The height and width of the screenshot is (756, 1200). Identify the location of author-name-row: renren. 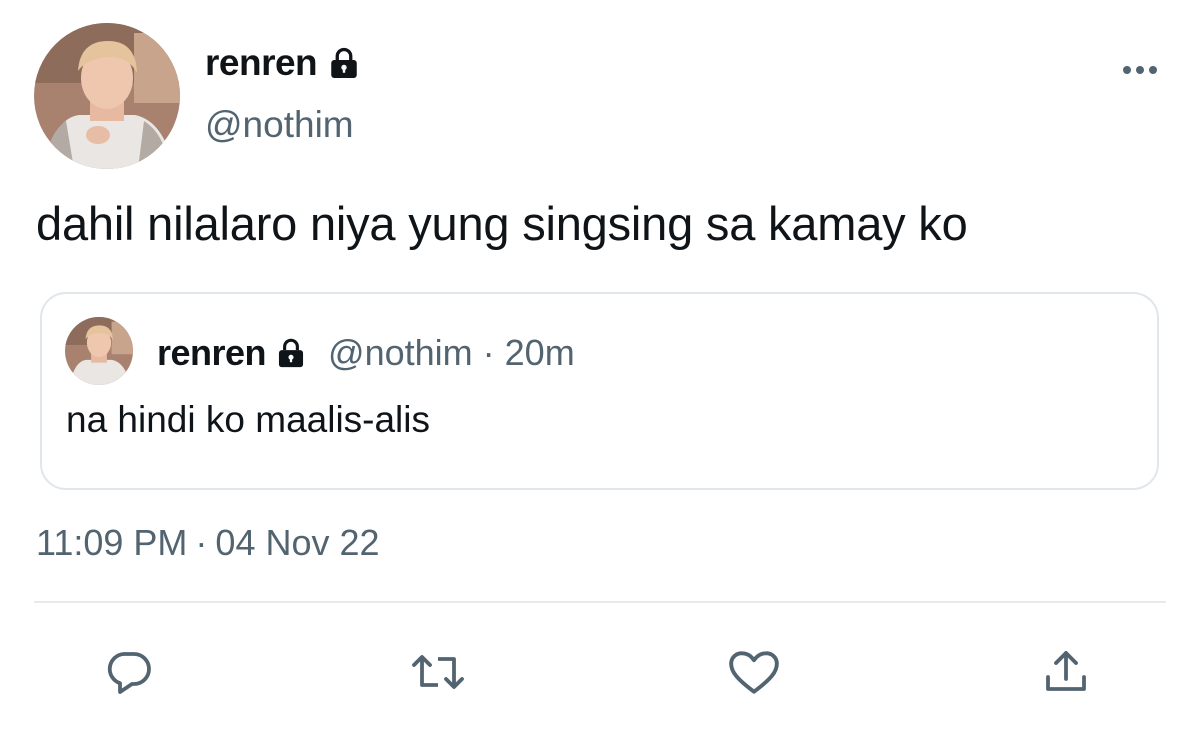
(283, 63).